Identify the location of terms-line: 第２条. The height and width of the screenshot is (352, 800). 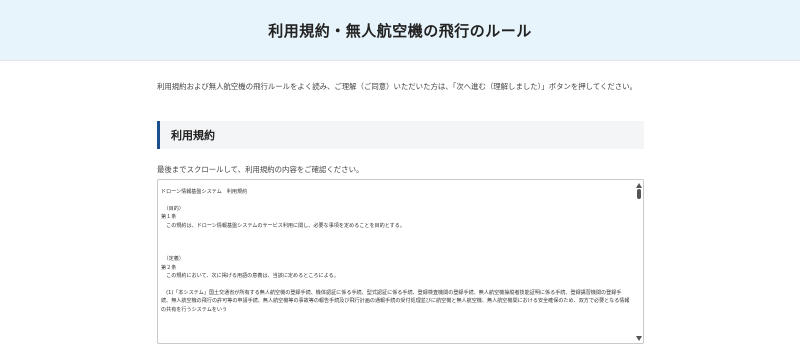
(169, 267).